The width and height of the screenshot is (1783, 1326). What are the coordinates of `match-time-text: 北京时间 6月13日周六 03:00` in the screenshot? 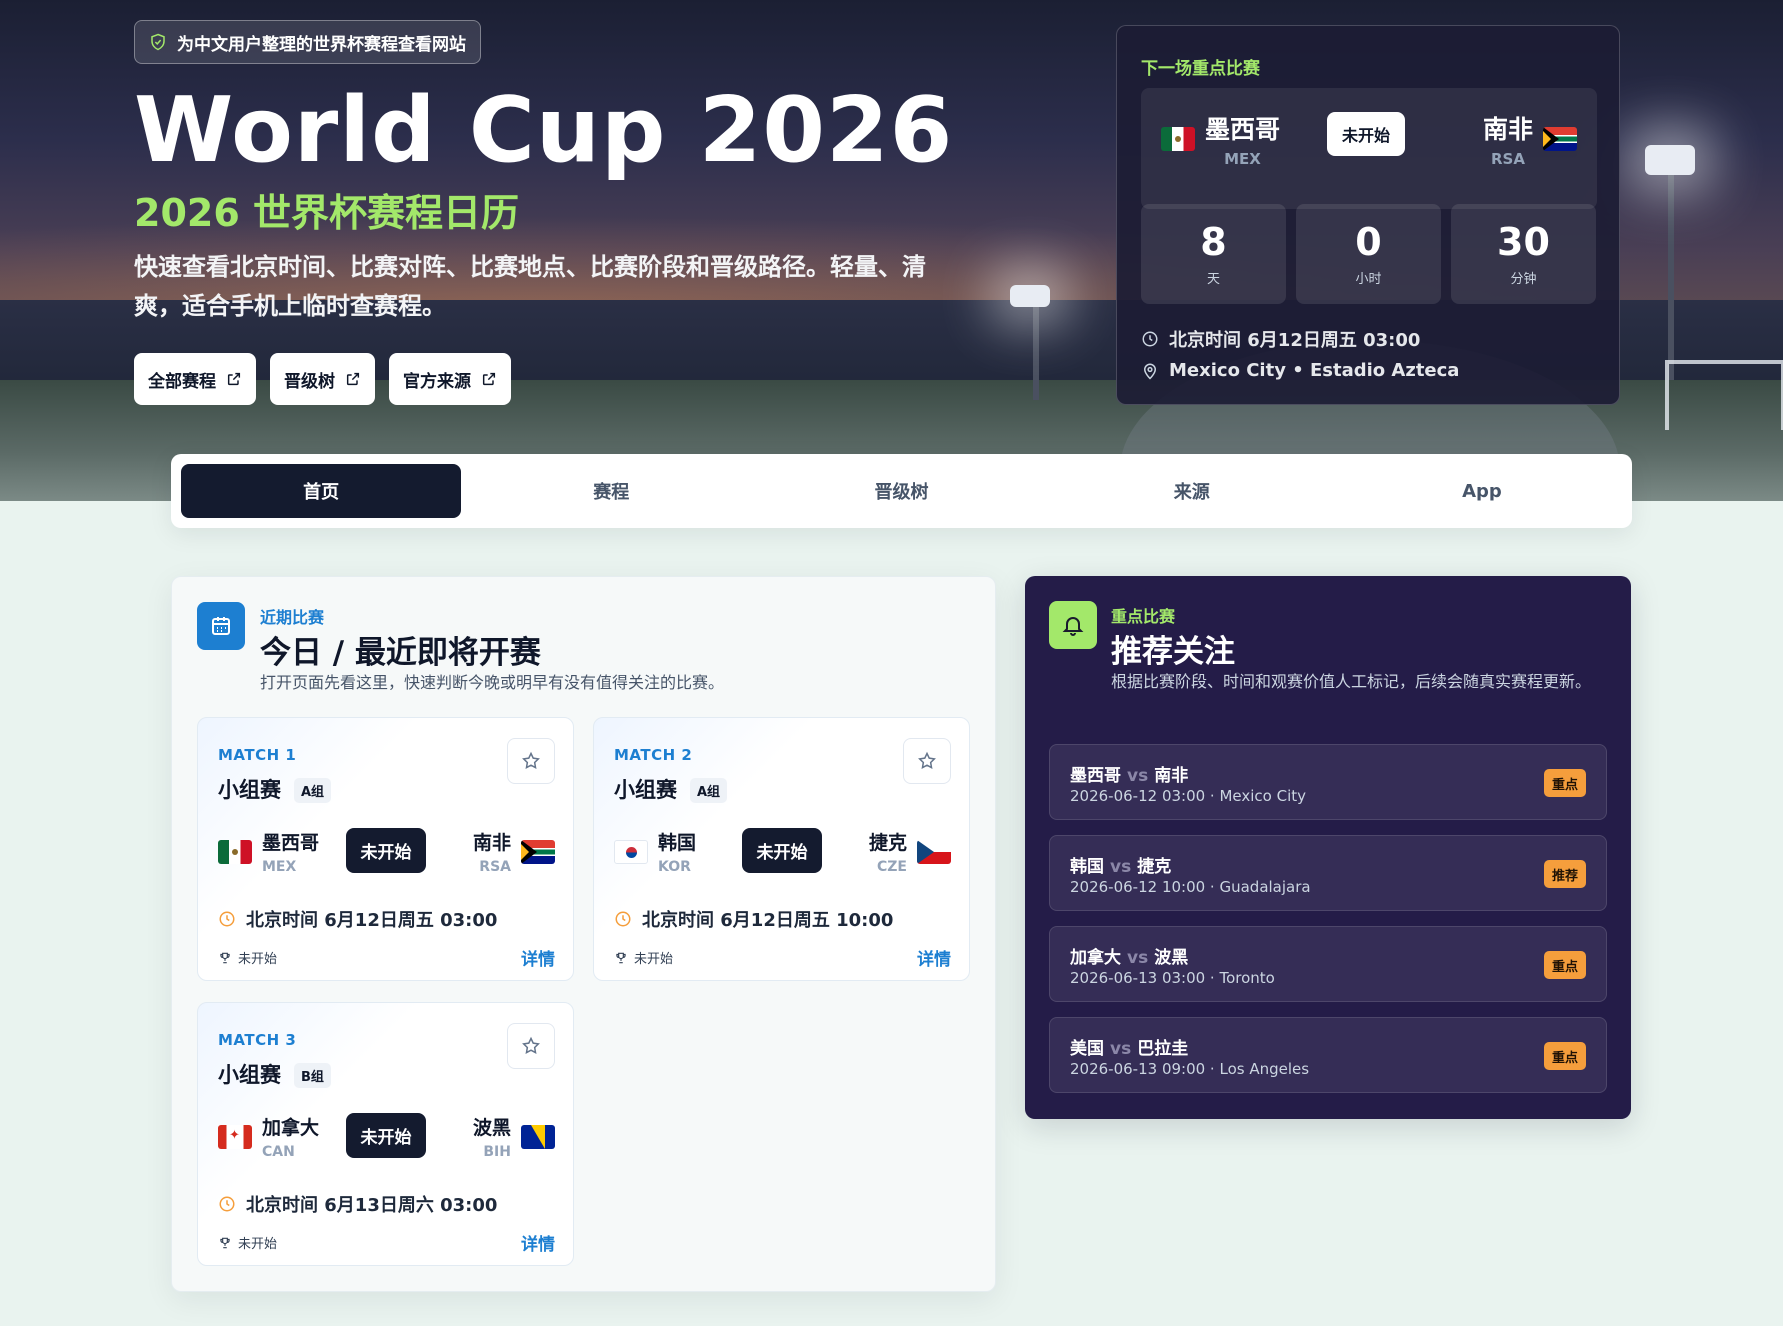 It's located at (372, 1205).